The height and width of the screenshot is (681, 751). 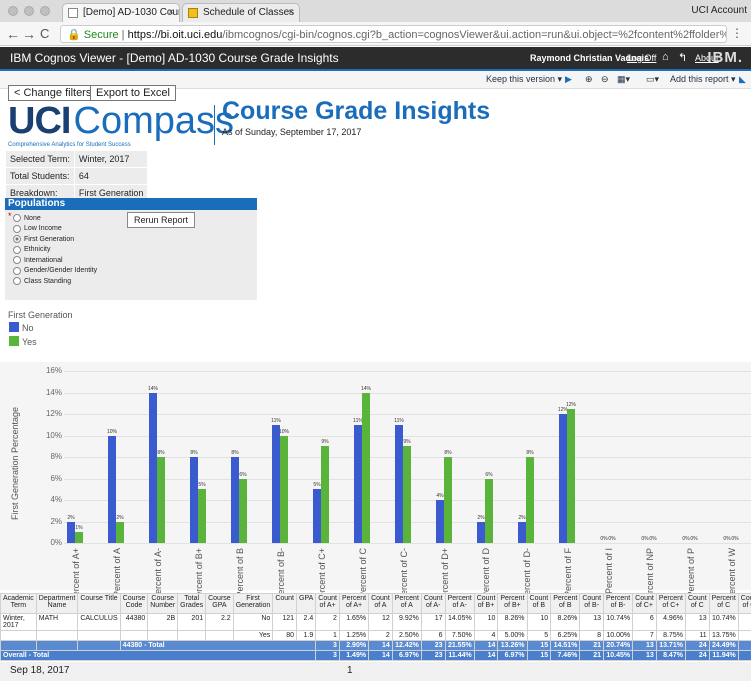 I want to click on return-icon: ↰, so click(x=682, y=57).